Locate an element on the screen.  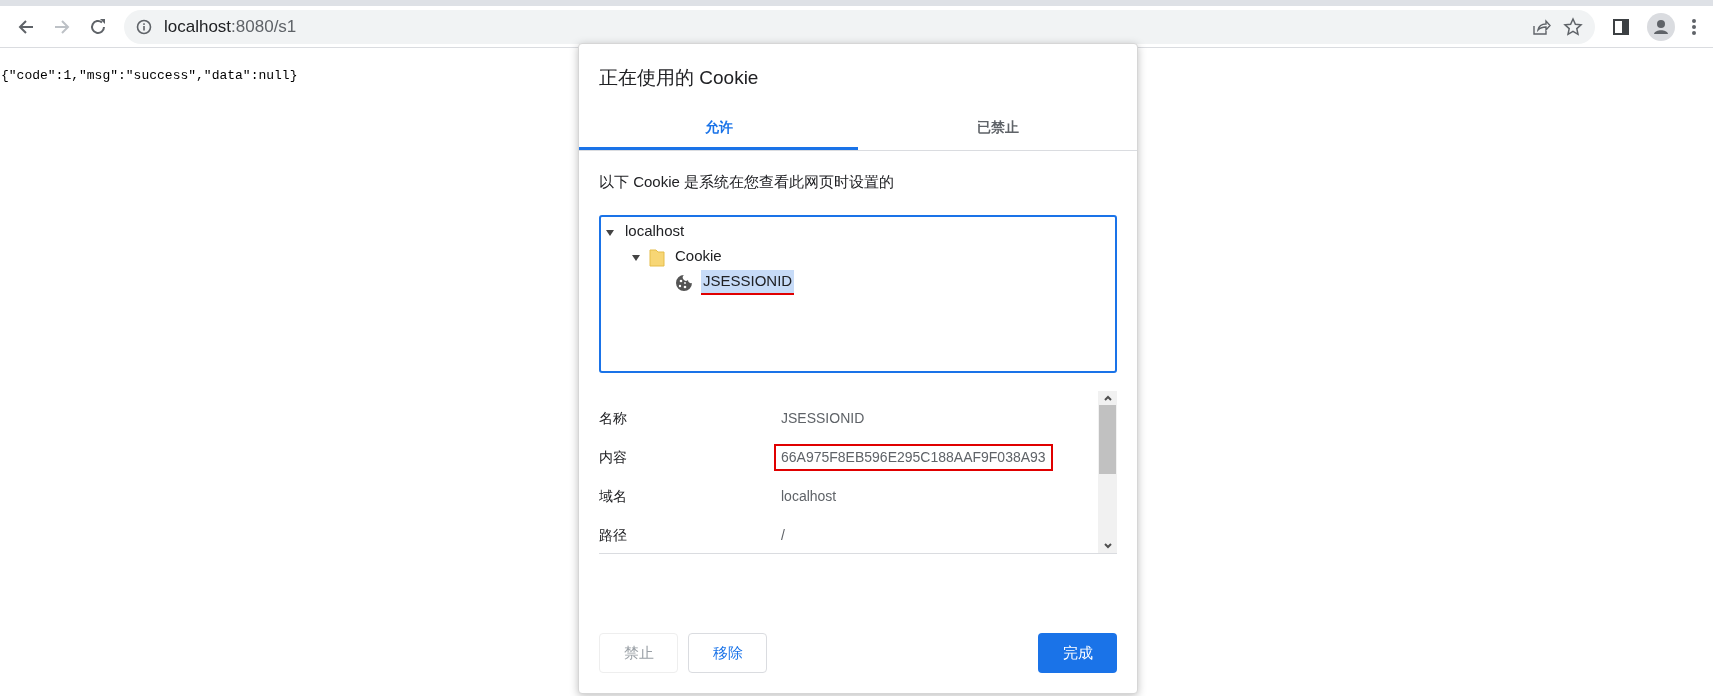
star-icon is located at coordinates (1573, 26).